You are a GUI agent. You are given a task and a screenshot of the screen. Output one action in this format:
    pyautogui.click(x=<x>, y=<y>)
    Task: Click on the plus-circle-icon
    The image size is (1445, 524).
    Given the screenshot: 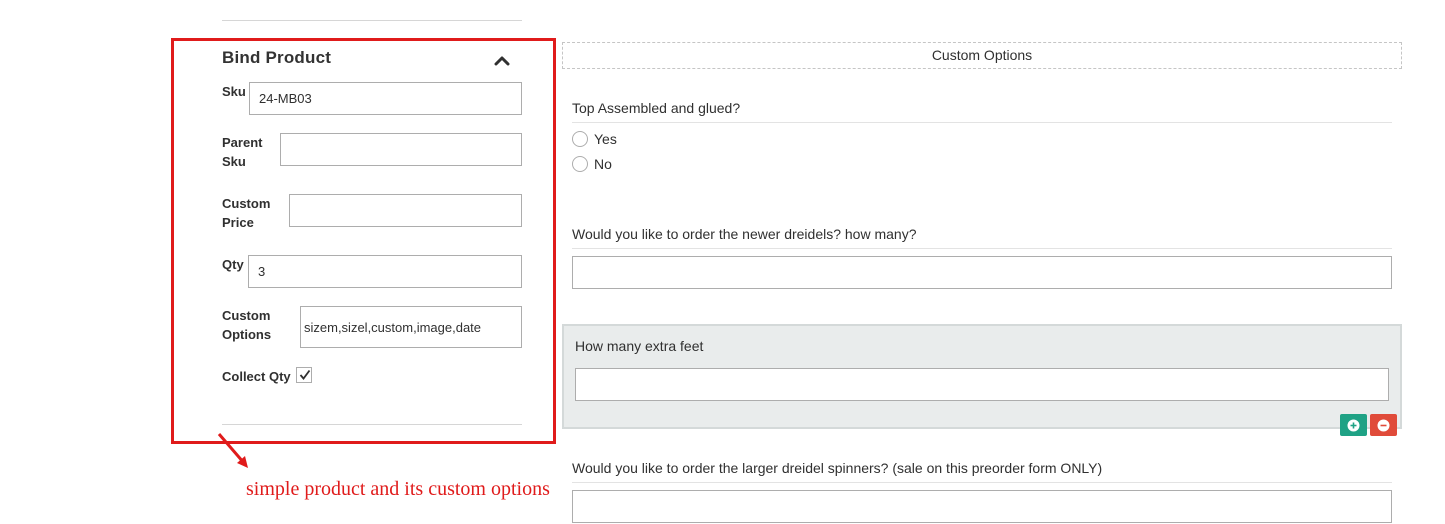 What is the action you would take?
    pyautogui.click(x=1353, y=425)
    